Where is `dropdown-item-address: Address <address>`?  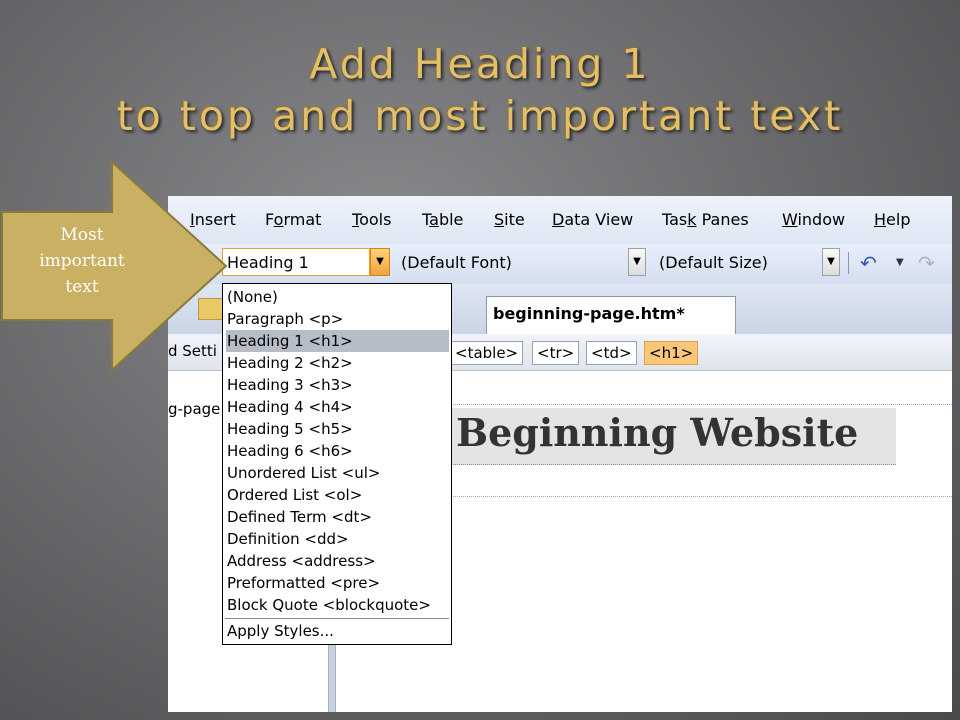 dropdown-item-address: Address <address> is located at coordinates (337, 561).